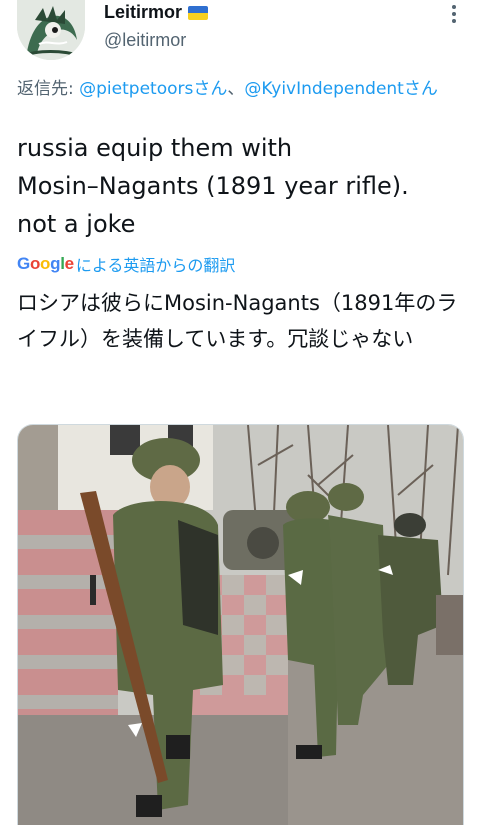 The image size is (480, 825). Describe the element at coordinates (145, 40) in the screenshot. I see `user-handle: @leitirmor` at that location.